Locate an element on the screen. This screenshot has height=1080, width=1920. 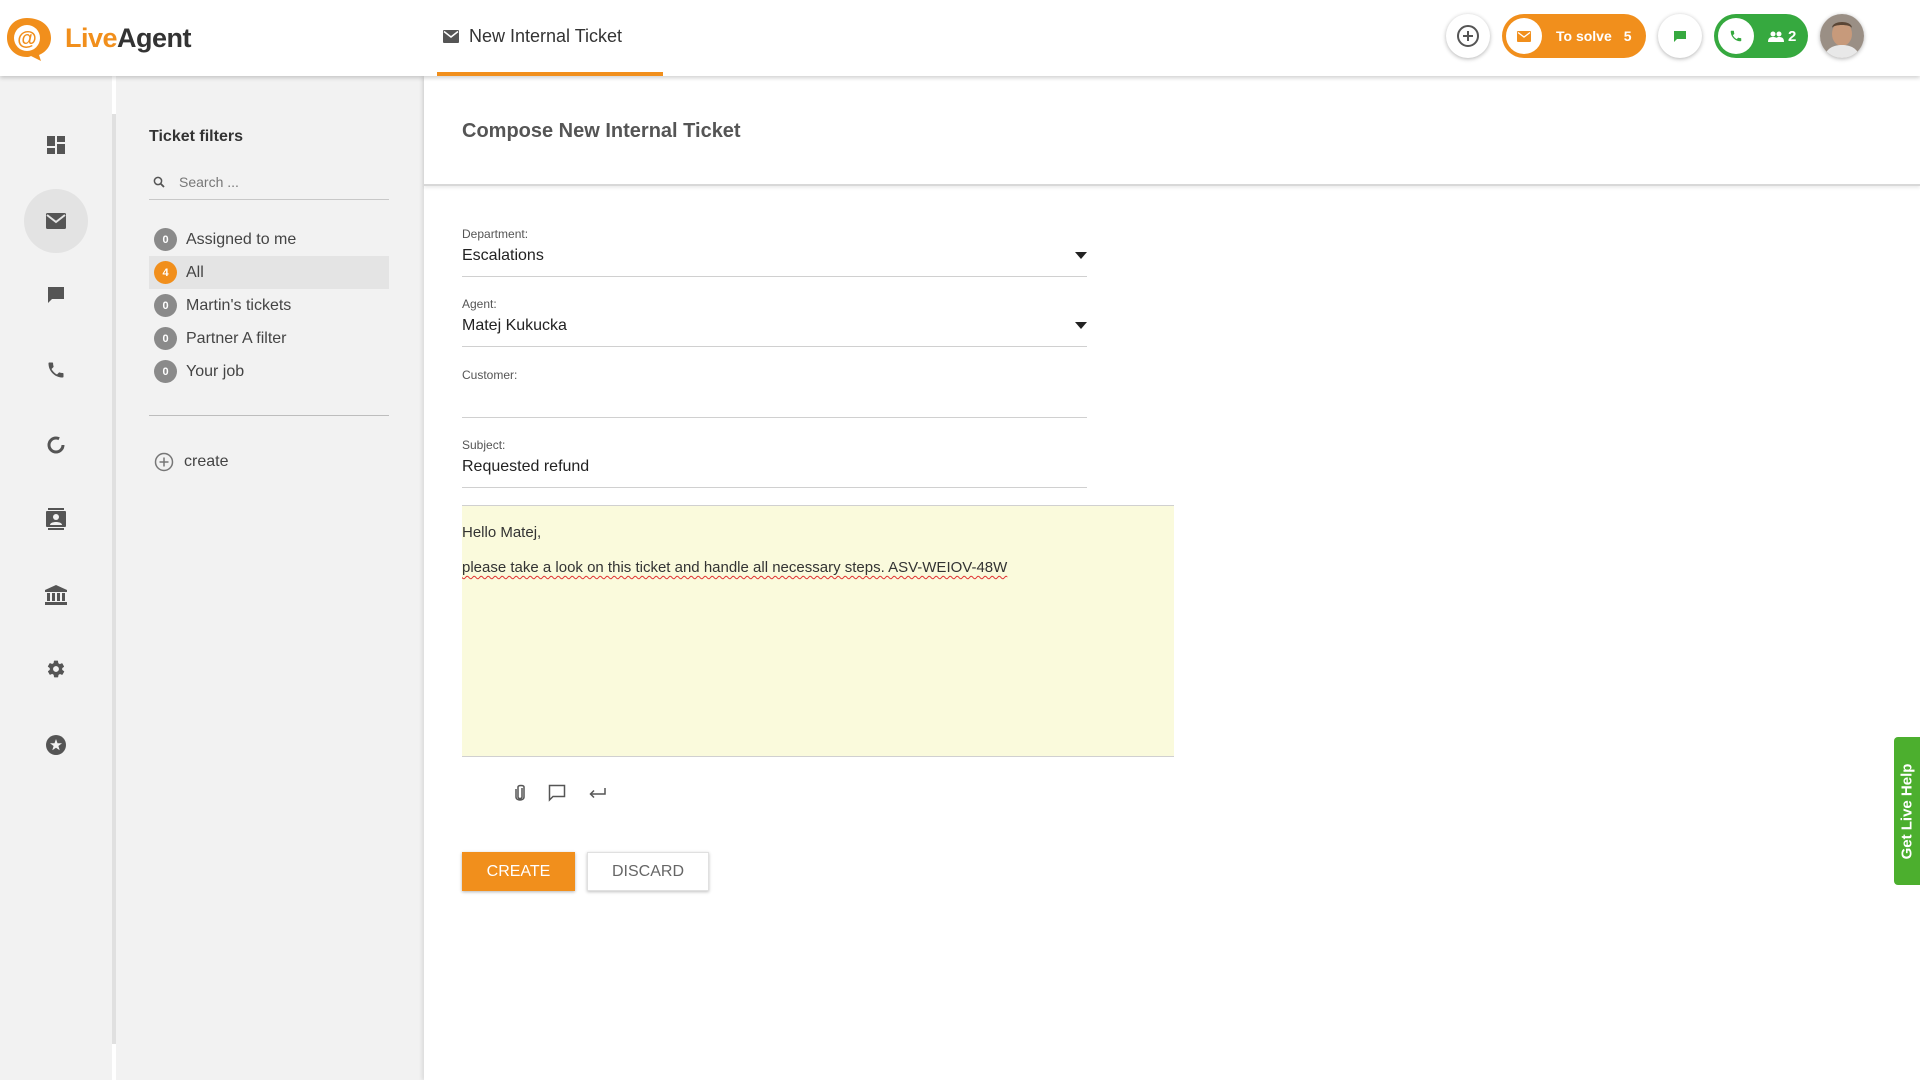
paperclip-icon is located at coordinates (520, 792).